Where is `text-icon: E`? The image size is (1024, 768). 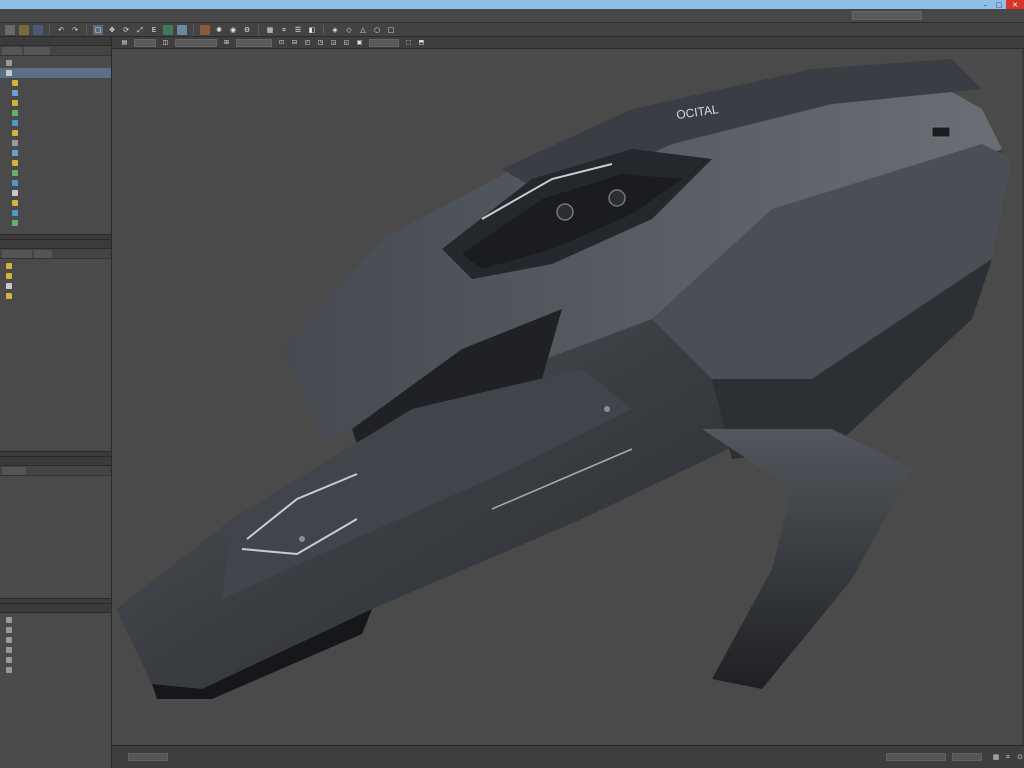
text-icon: E is located at coordinates (154, 30).